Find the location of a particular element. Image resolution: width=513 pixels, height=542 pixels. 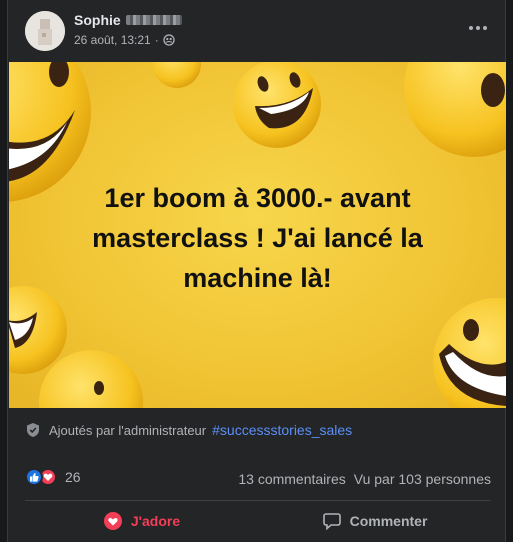

post-header: Sophie 26 août, 13:21 · is located at coordinates (256, 31).